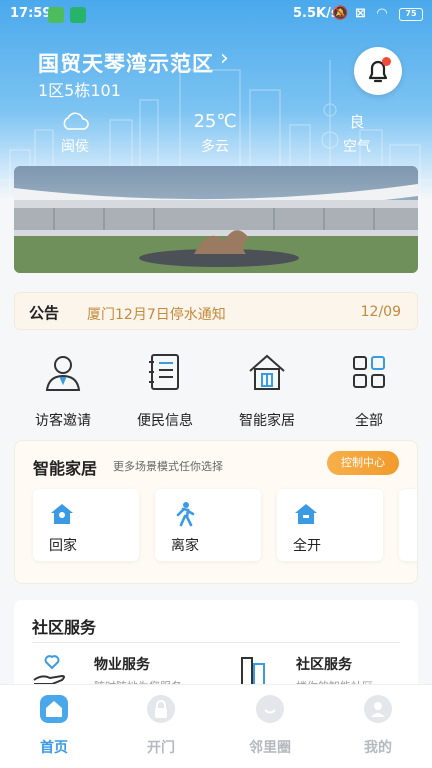  I want to click on profile-icon, so click(378, 709).